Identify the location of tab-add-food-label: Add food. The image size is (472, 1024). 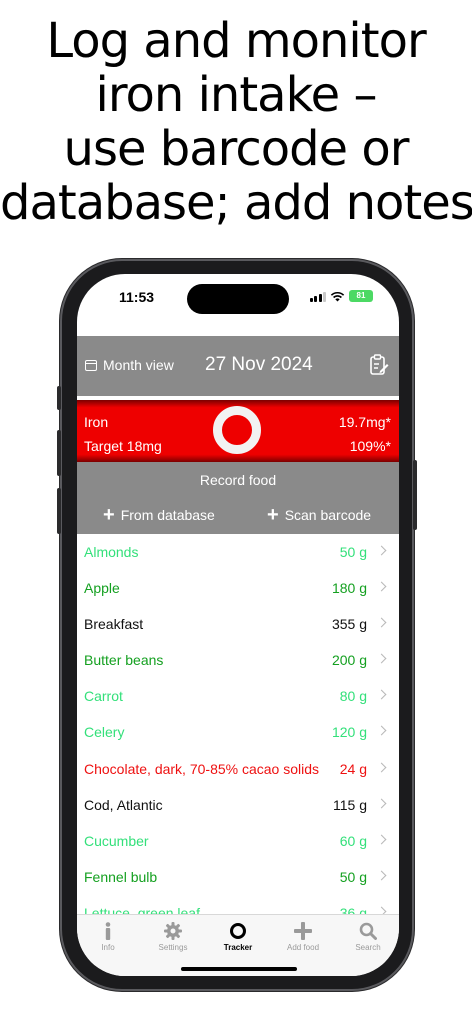
(303, 947).